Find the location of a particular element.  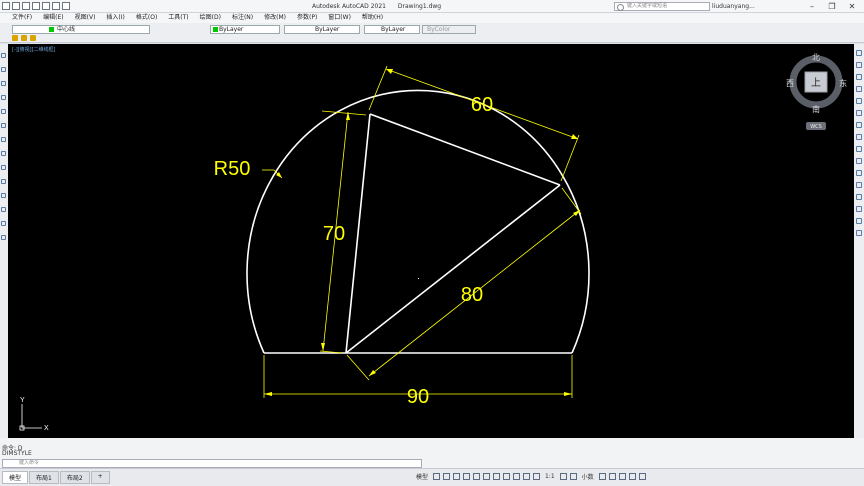

insert-block-icon is located at coordinates (3, 167).